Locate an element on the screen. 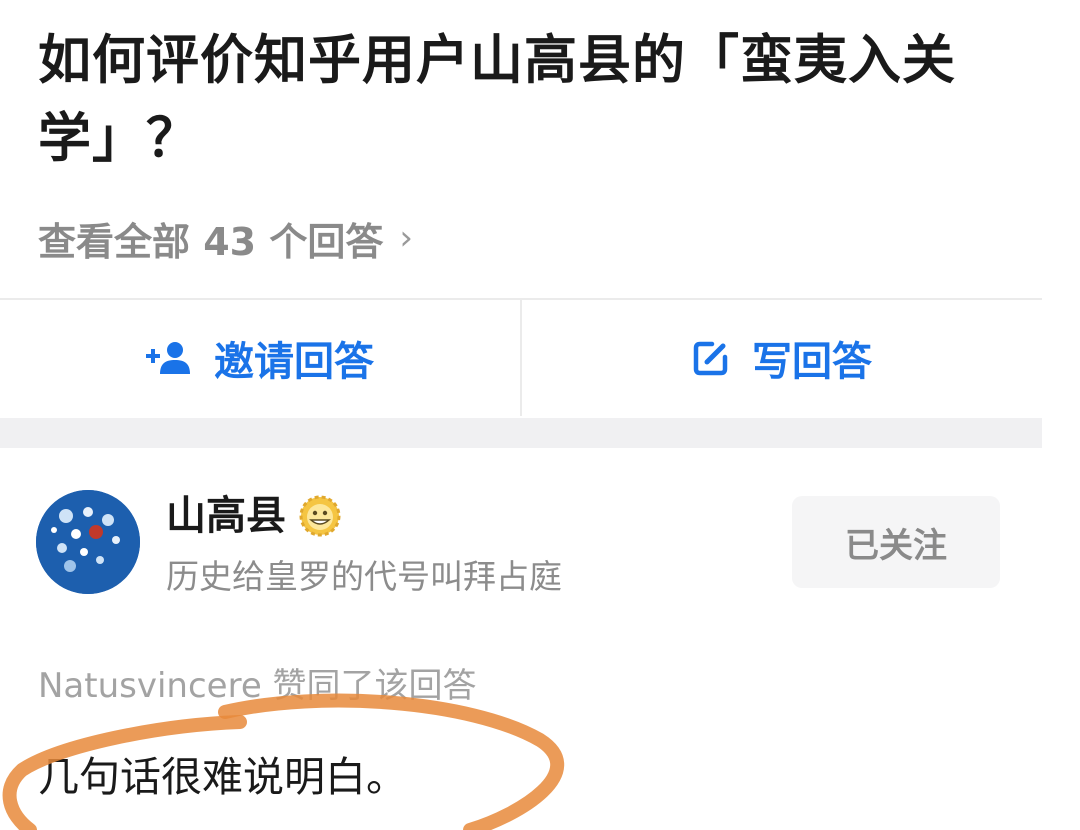  chevron-right-icon: › is located at coordinates (406, 238).